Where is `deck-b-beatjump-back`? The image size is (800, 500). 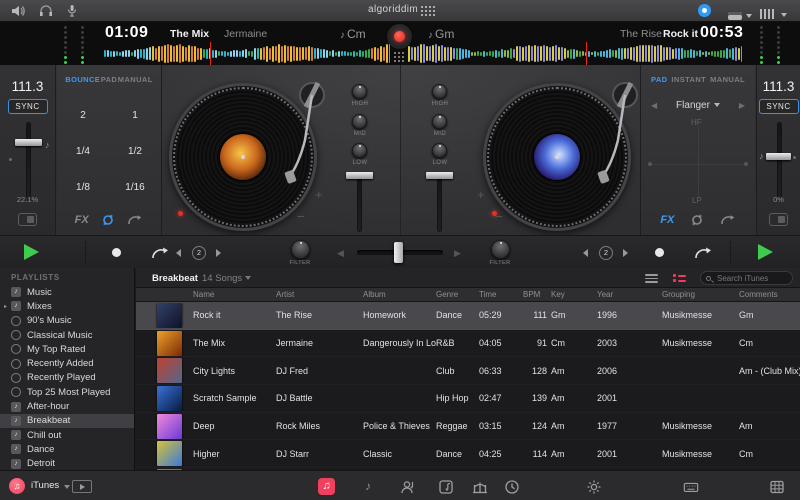
deck-b-beatjump-back is located at coordinates (585, 253).